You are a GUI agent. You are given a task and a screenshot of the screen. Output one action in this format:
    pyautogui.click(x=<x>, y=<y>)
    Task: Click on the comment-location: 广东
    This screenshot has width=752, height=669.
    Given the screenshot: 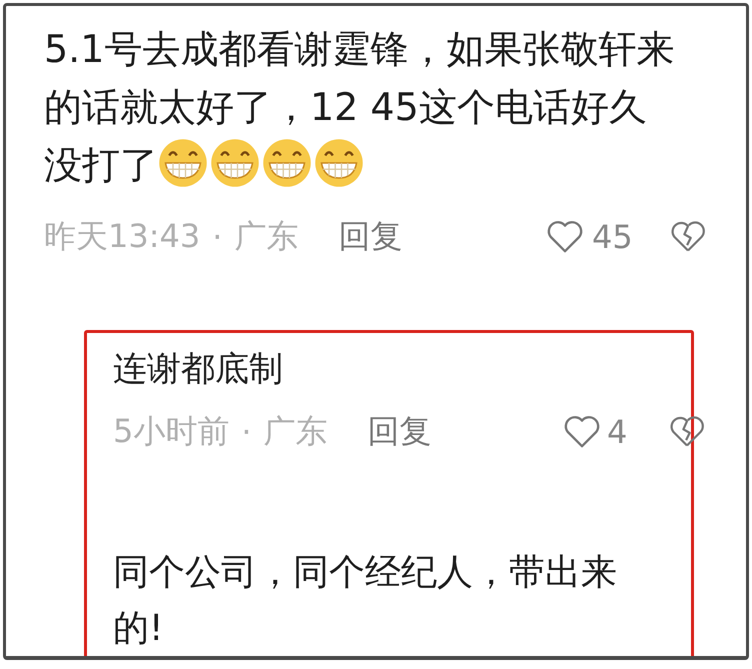 What is the action you would take?
    pyautogui.click(x=266, y=236)
    